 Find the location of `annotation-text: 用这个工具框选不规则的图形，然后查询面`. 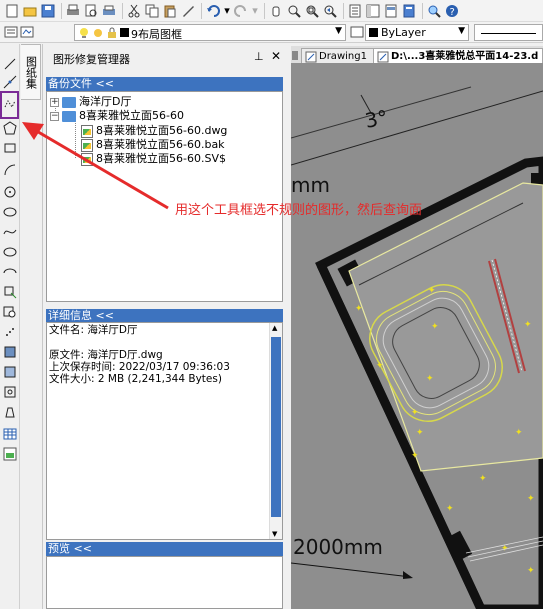

annotation-text: 用这个工具框选不规则的图形，然后查询面 is located at coordinates (299, 210).